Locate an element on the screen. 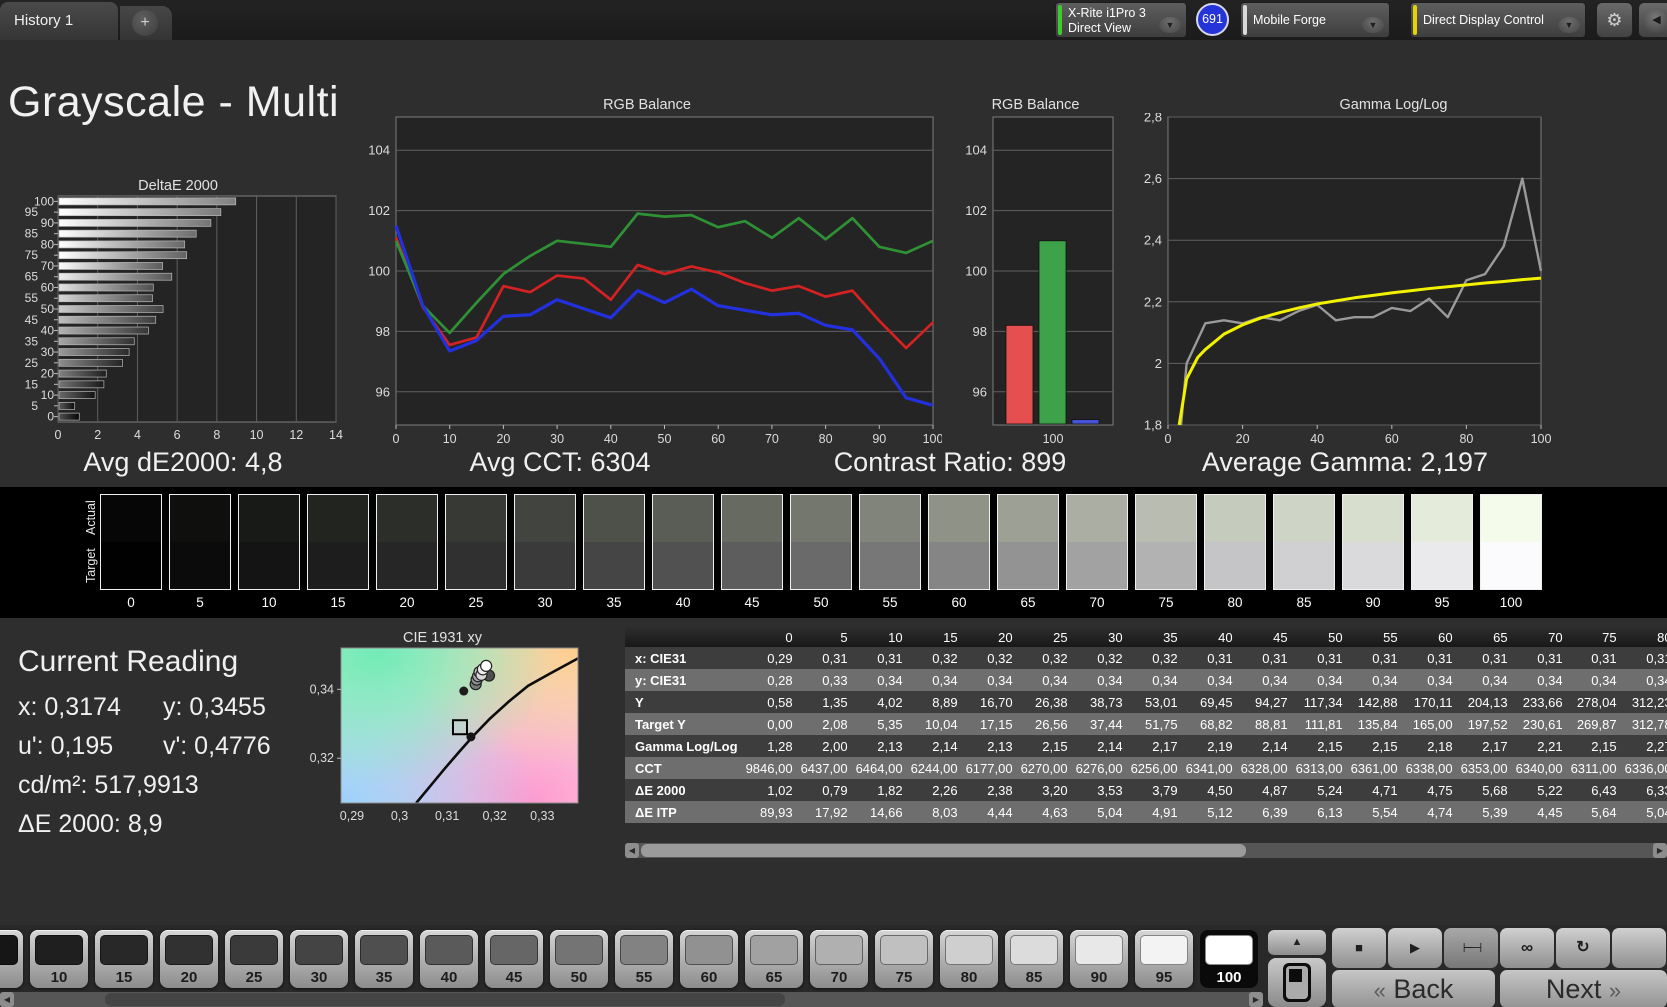  add-tab-button: + is located at coordinates (146, 23).